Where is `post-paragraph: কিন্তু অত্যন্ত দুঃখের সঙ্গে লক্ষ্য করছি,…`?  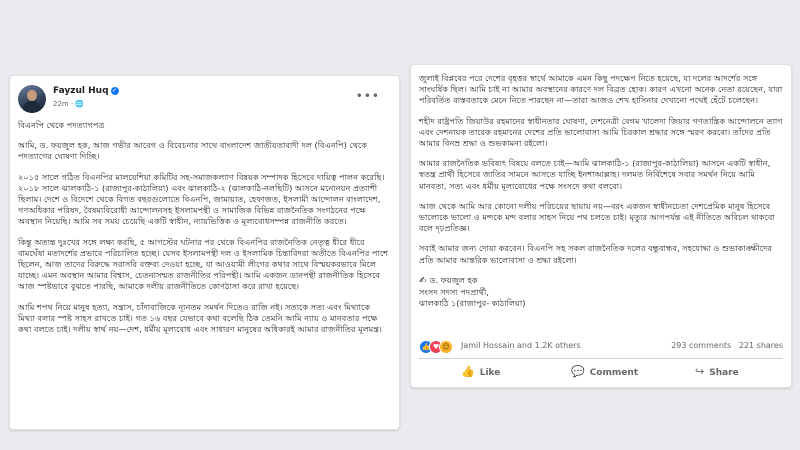 post-paragraph: কিন্তু অত্যন্ত দুঃখের সঙ্গে লক্ষ্য করছি,… is located at coordinates (203, 264).